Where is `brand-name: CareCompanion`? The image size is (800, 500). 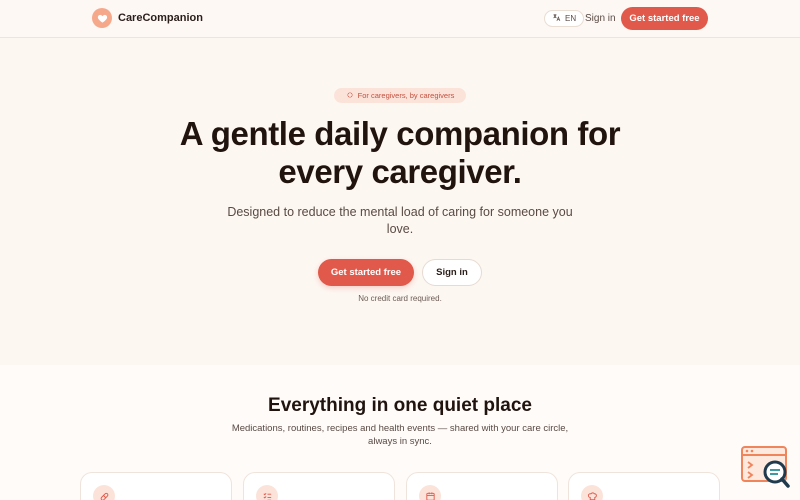 brand-name: CareCompanion is located at coordinates (160, 18).